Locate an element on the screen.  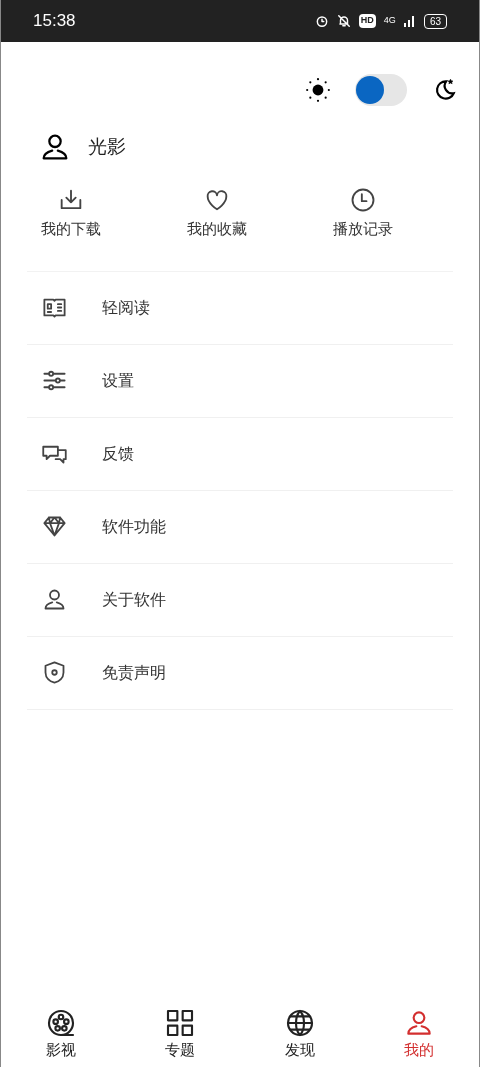
nav-tab: 我的 is located at coordinates (419, 1034).